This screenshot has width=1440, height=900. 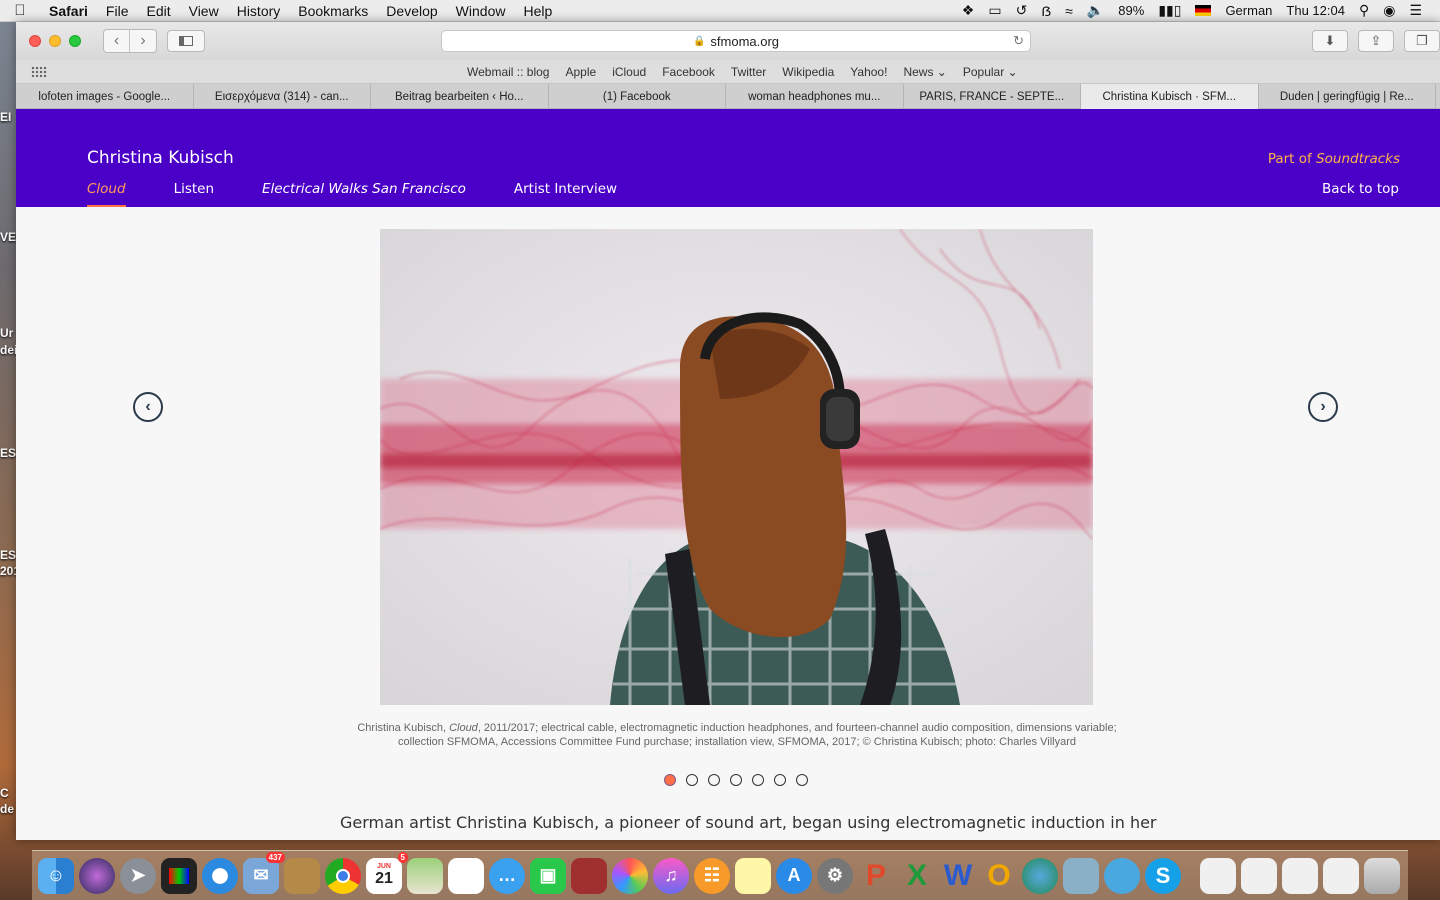 I want to click on sidebar-toggle-button, so click(x=186, y=41).